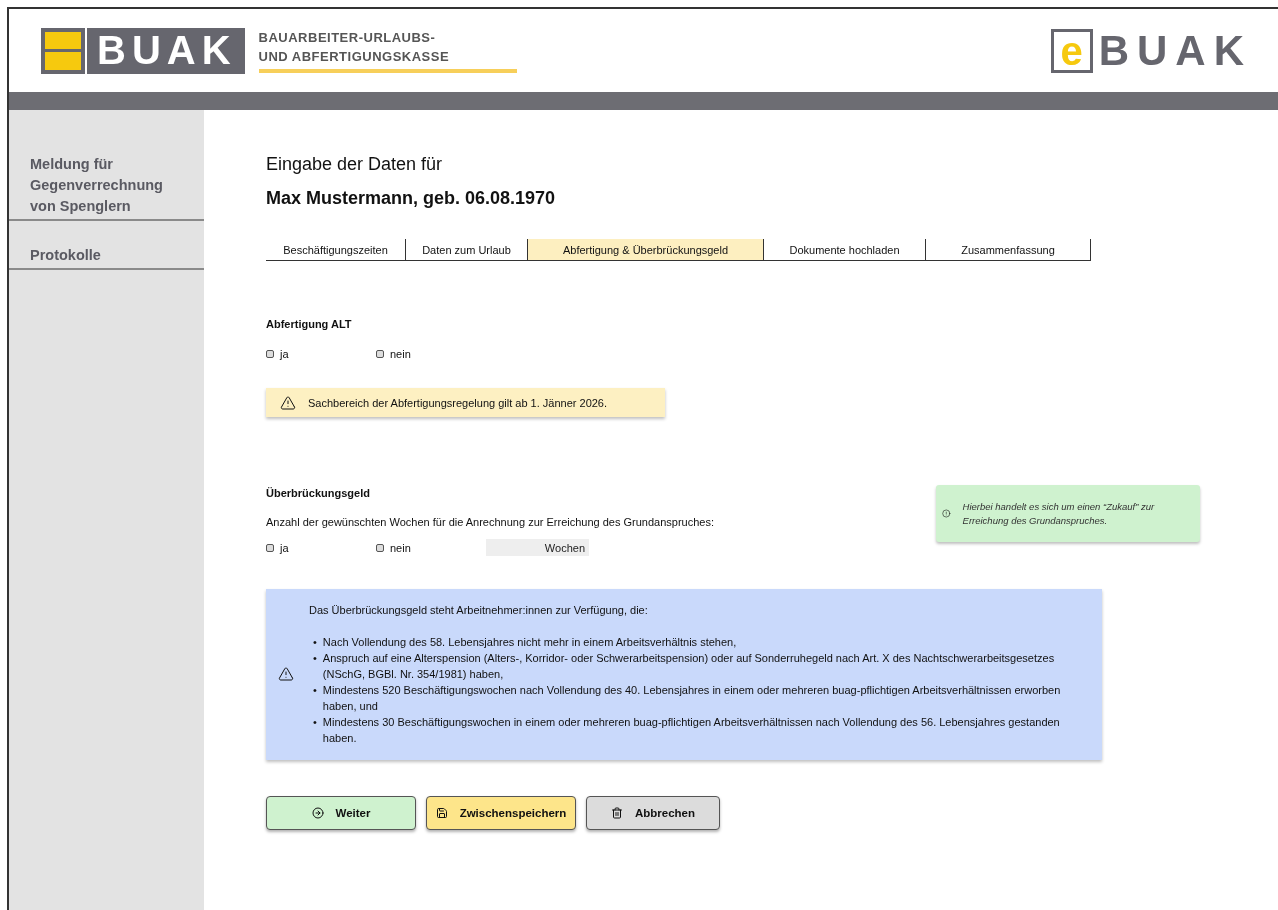 The height and width of the screenshot is (910, 1278). Describe the element at coordinates (309, 324) in the screenshot. I see `section-heading: Abfertigung ALT` at that location.